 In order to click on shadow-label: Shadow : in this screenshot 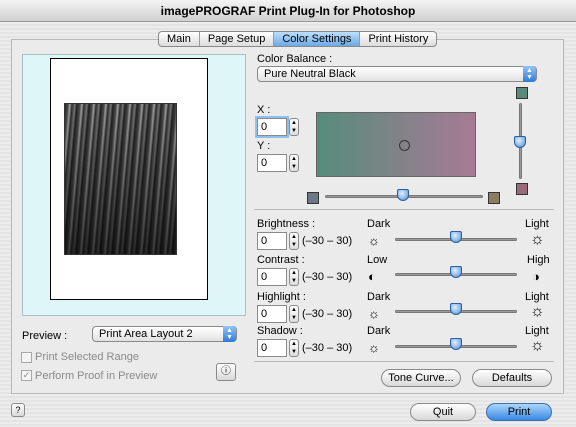, I will do `click(280, 331)`.